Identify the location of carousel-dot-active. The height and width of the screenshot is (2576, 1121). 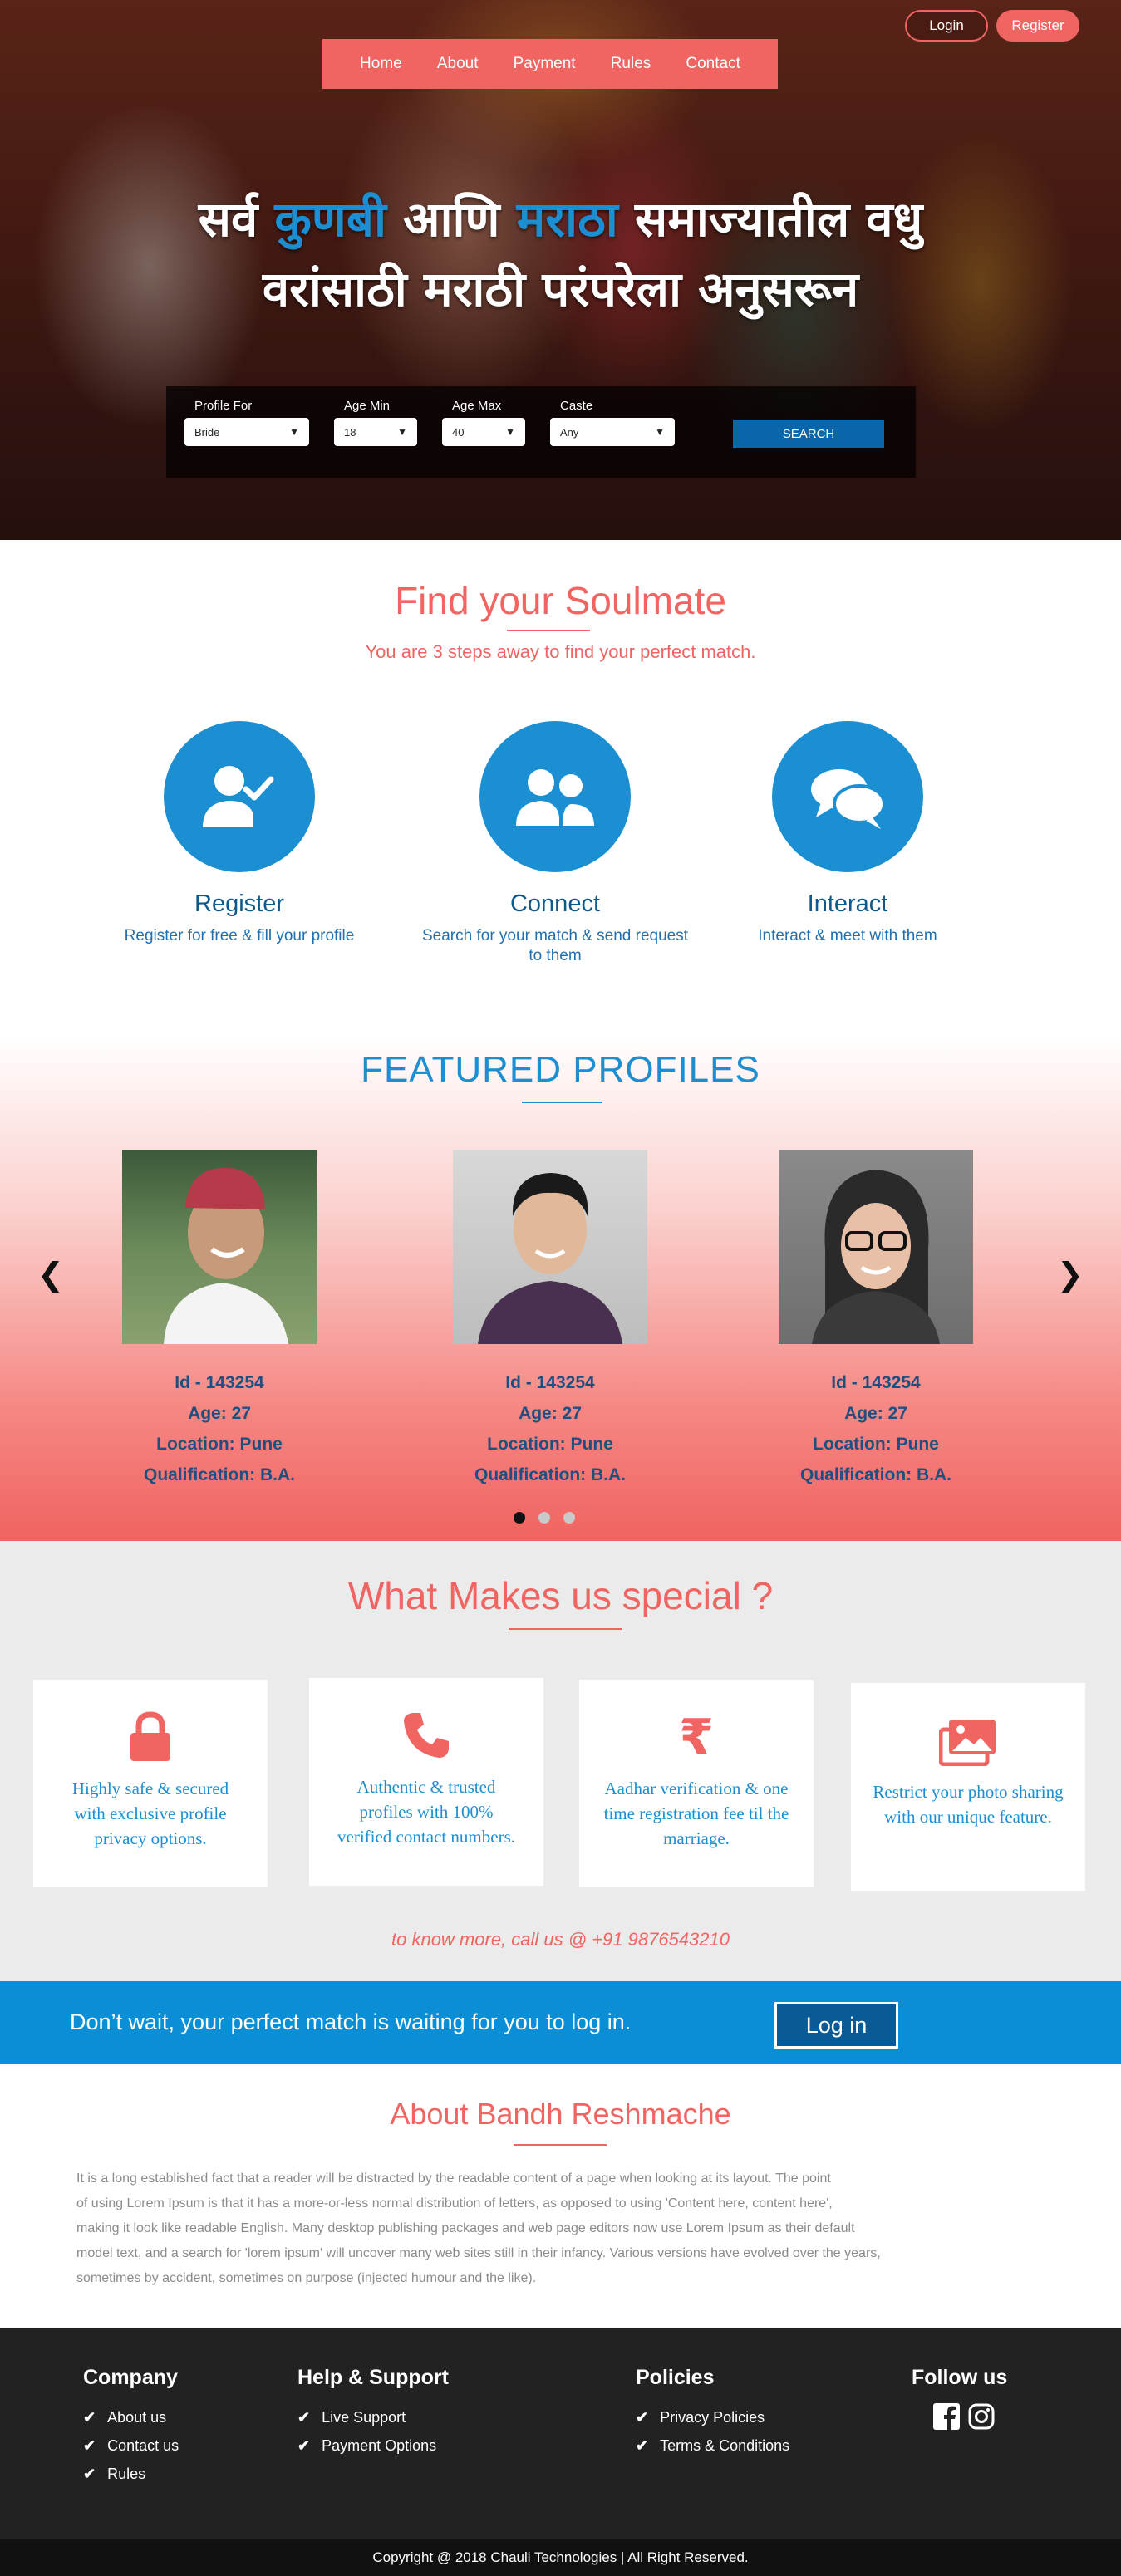
(519, 1518).